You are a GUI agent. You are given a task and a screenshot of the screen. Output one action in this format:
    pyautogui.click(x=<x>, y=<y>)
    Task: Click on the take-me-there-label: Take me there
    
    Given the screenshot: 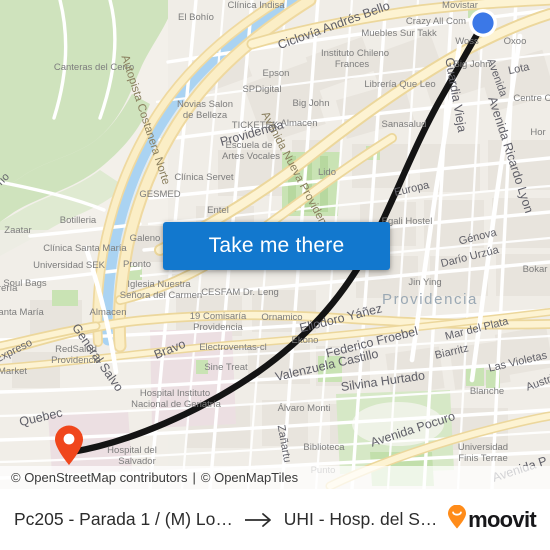 What is the action you would take?
    pyautogui.click(x=276, y=245)
    